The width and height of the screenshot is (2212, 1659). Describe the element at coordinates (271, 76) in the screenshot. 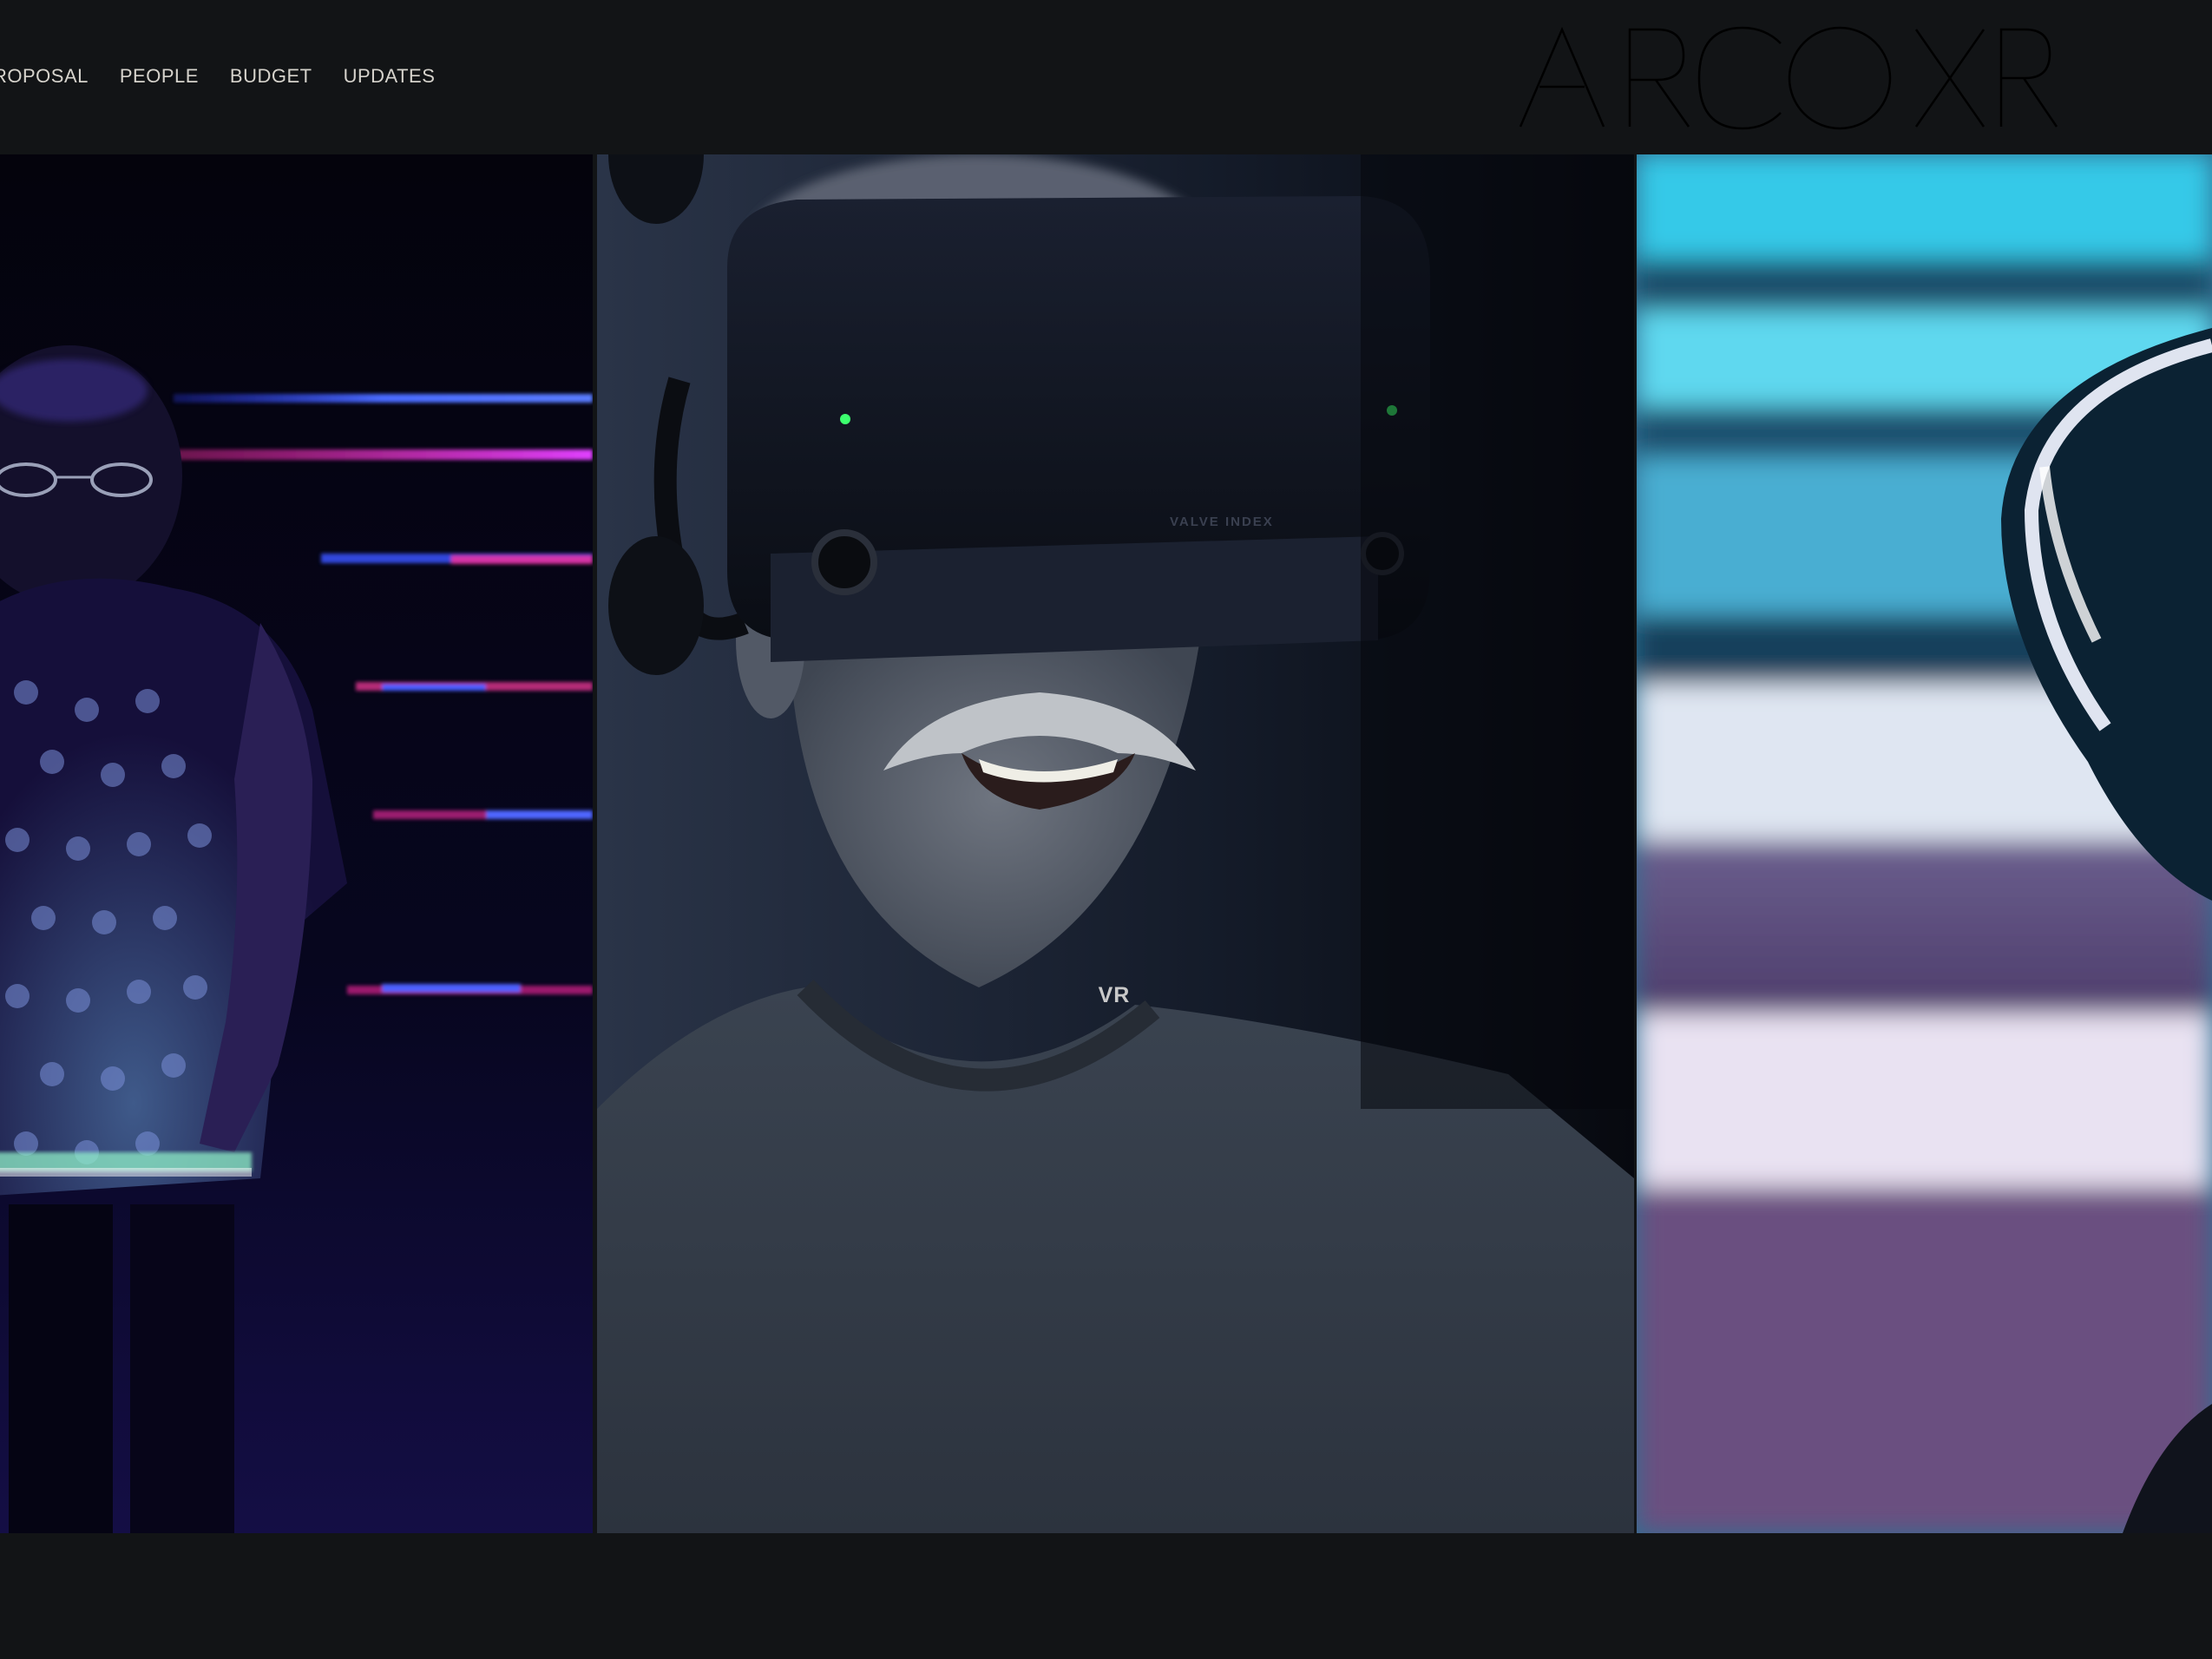

I see `nav-link-budget: BUDGET` at that location.